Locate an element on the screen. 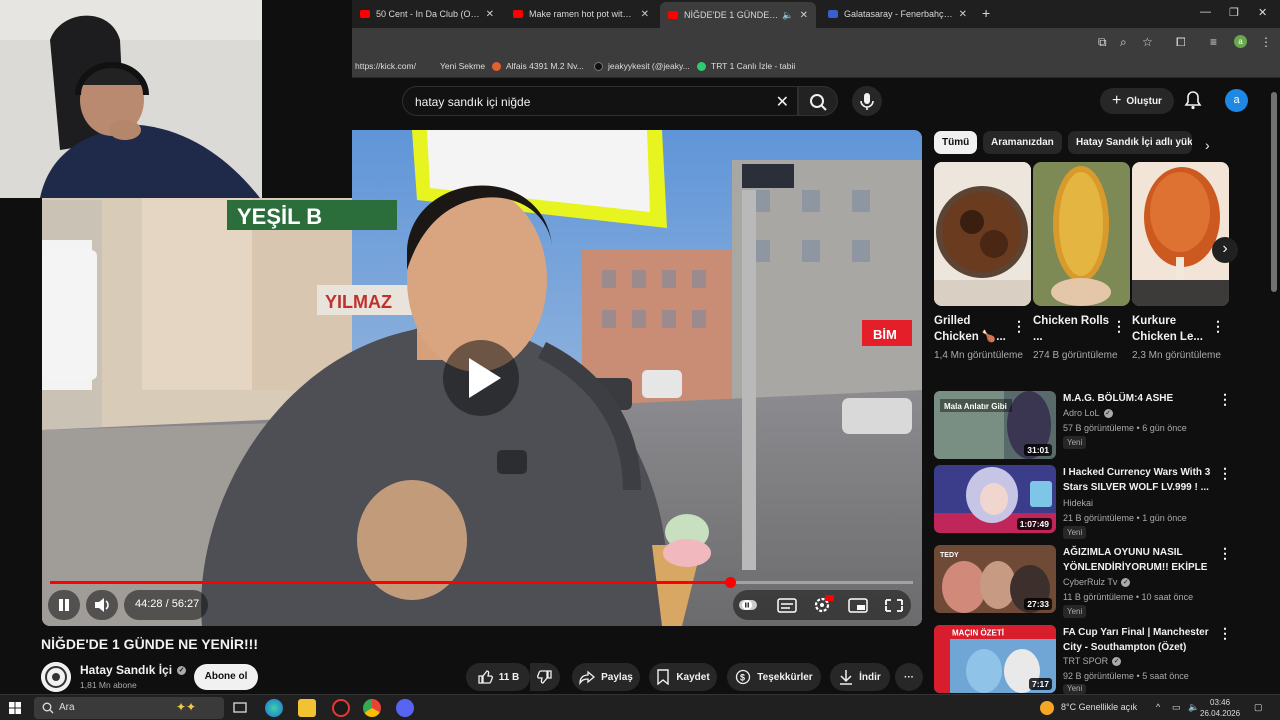 This screenshot has width=1280, height=720. progress-scrubber-handle is located at coordinates (731, 582).